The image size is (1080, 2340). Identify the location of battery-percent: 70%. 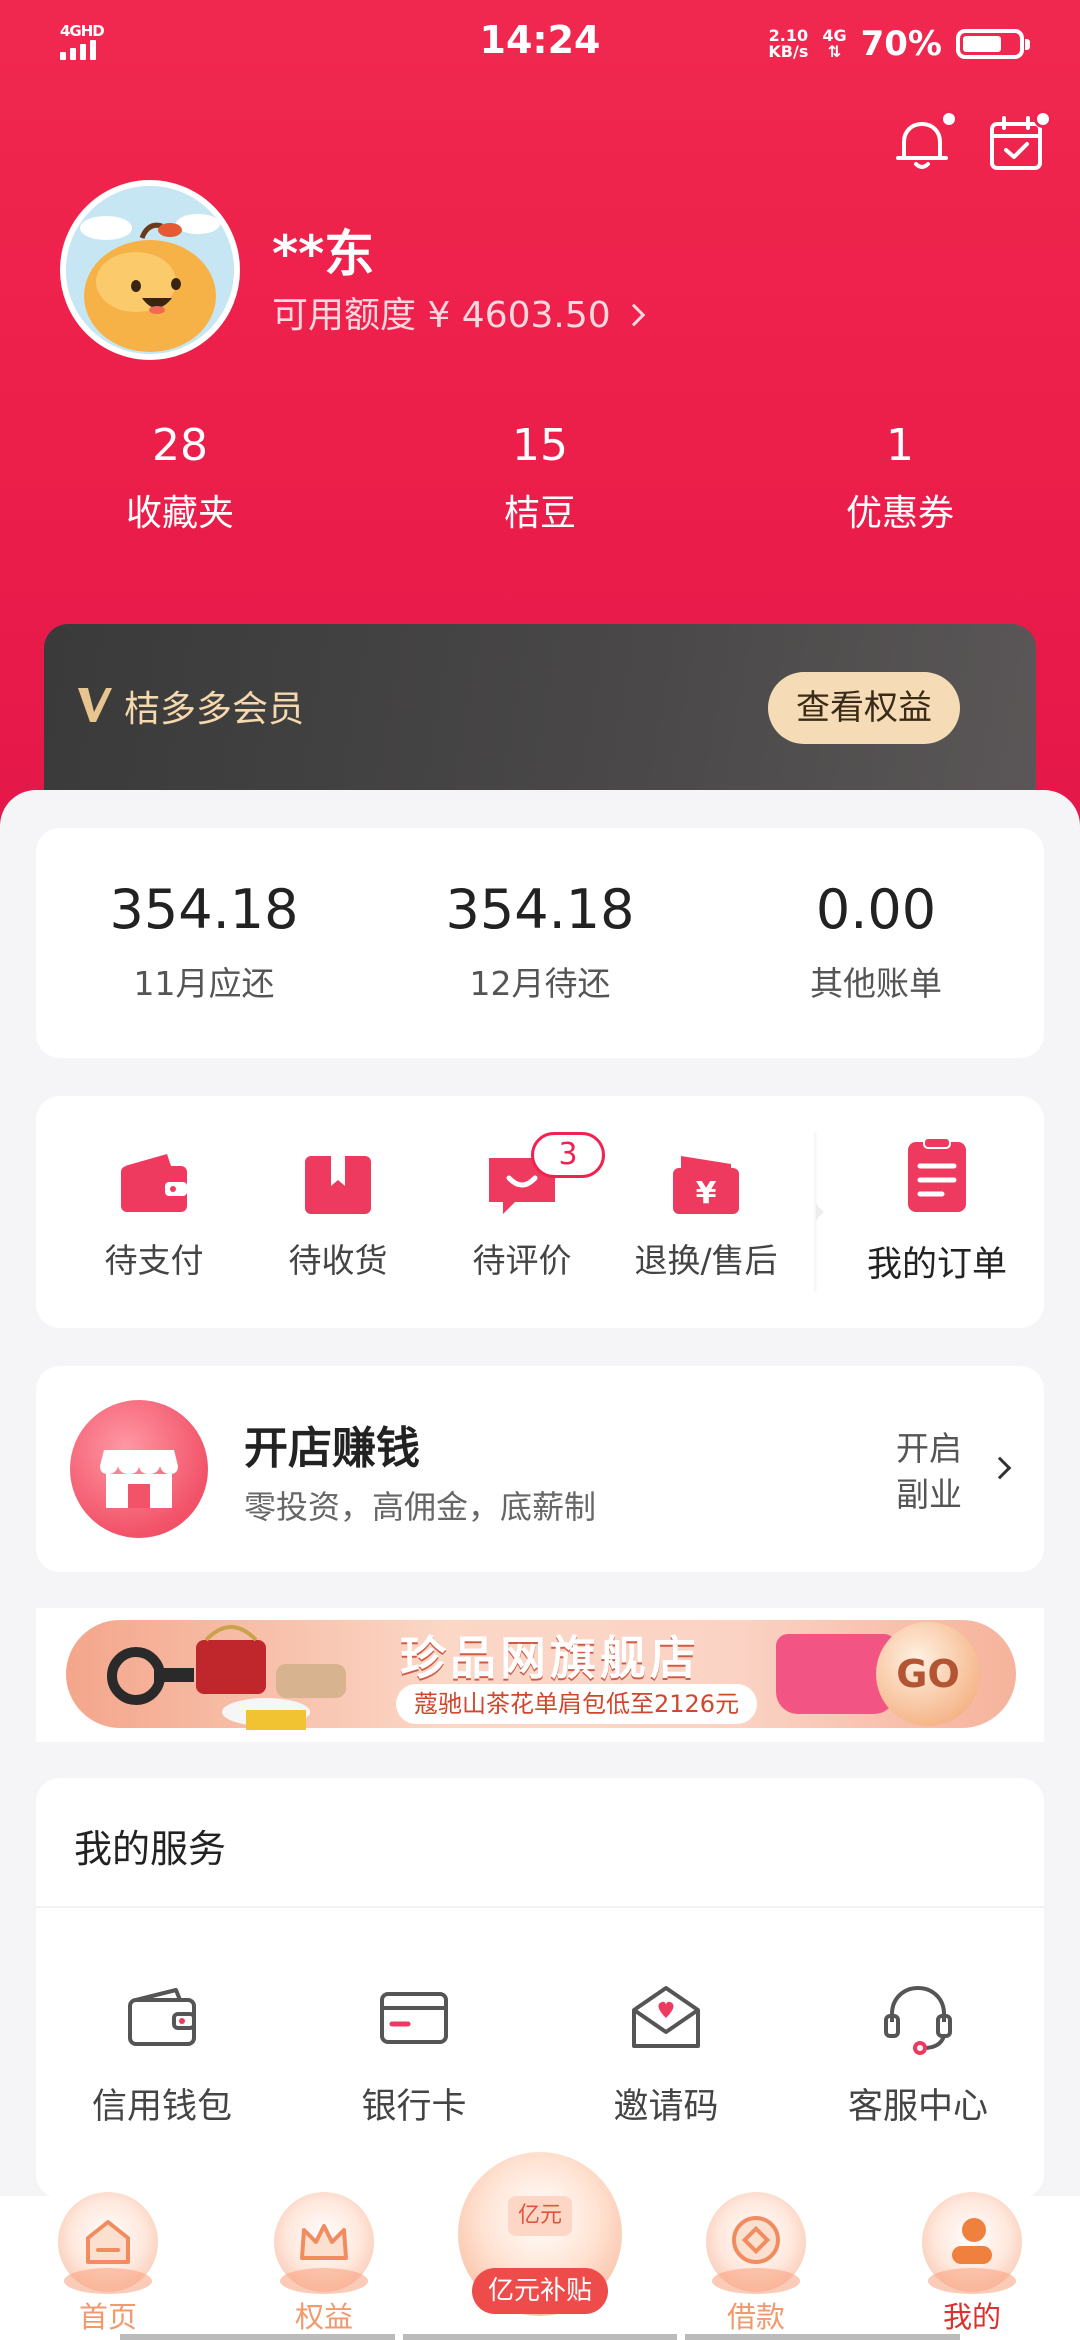
(901, 44).